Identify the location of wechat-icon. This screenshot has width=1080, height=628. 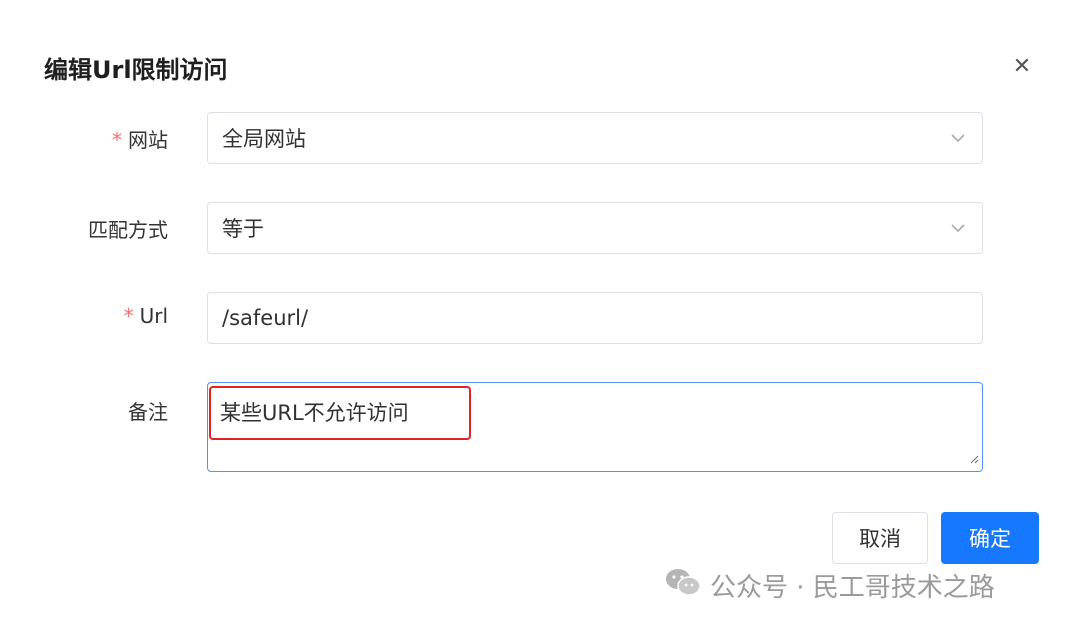
(683, 585).